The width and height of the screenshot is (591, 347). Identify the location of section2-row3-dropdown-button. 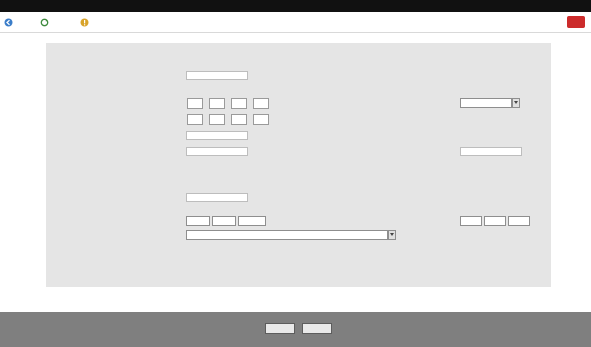
(392, 235).